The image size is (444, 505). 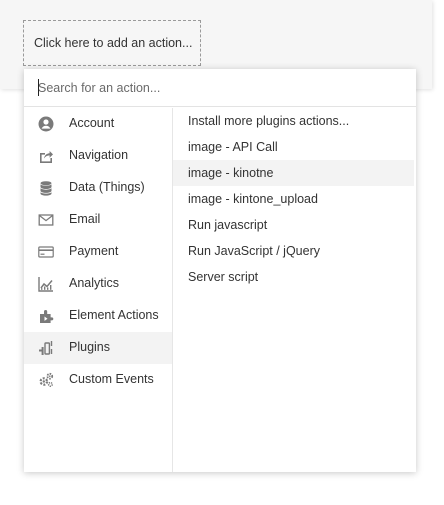 I want to click on category-analytics: Analytics, so click(x=98, y=284).